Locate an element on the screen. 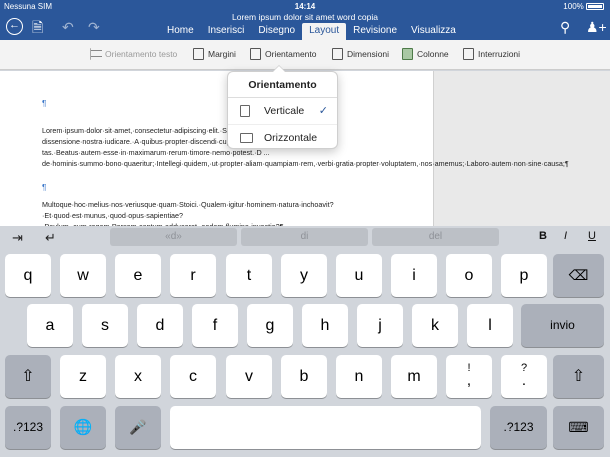 The height and width of the screenshot is (457, 610). key-i: i is located at coordinates (414, 275).